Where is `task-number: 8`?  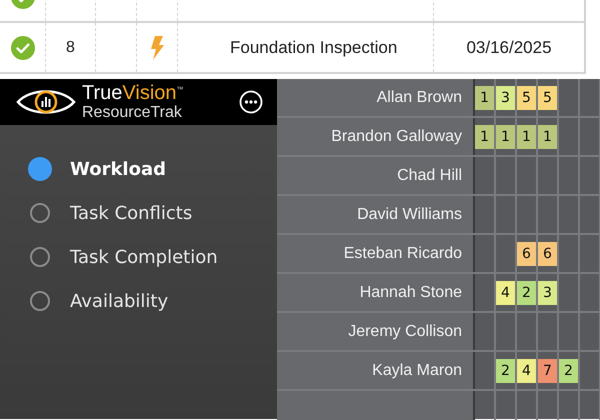 task-number: 8 is located at coordinates (70, 47).